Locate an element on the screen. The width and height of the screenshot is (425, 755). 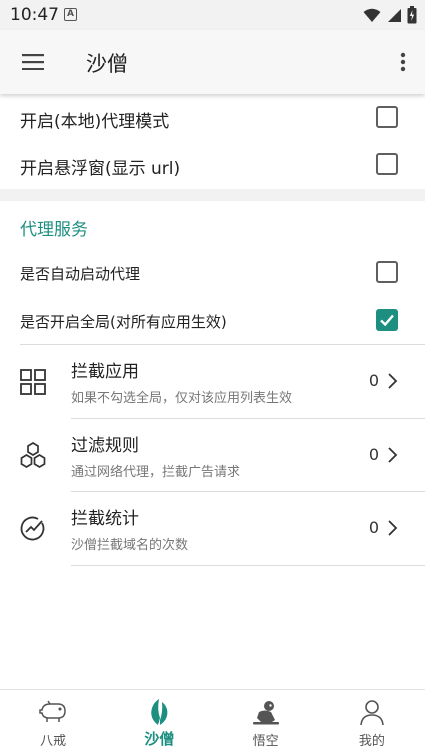
filter-rules-title: 过滤规则 is located at coordinates (105, 446).